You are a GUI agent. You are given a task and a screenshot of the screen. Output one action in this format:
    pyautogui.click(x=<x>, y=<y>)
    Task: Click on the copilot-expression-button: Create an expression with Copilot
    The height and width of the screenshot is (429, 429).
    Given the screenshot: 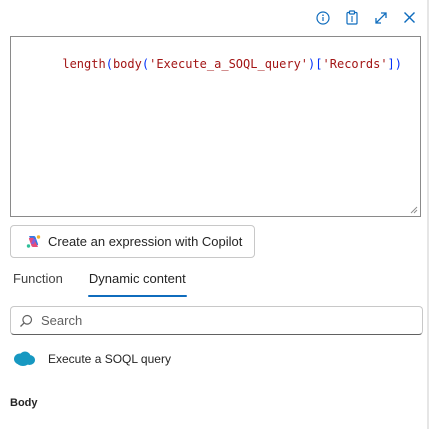 What is the action you would take?
    pyautogui.click(x=133, y=241)
    